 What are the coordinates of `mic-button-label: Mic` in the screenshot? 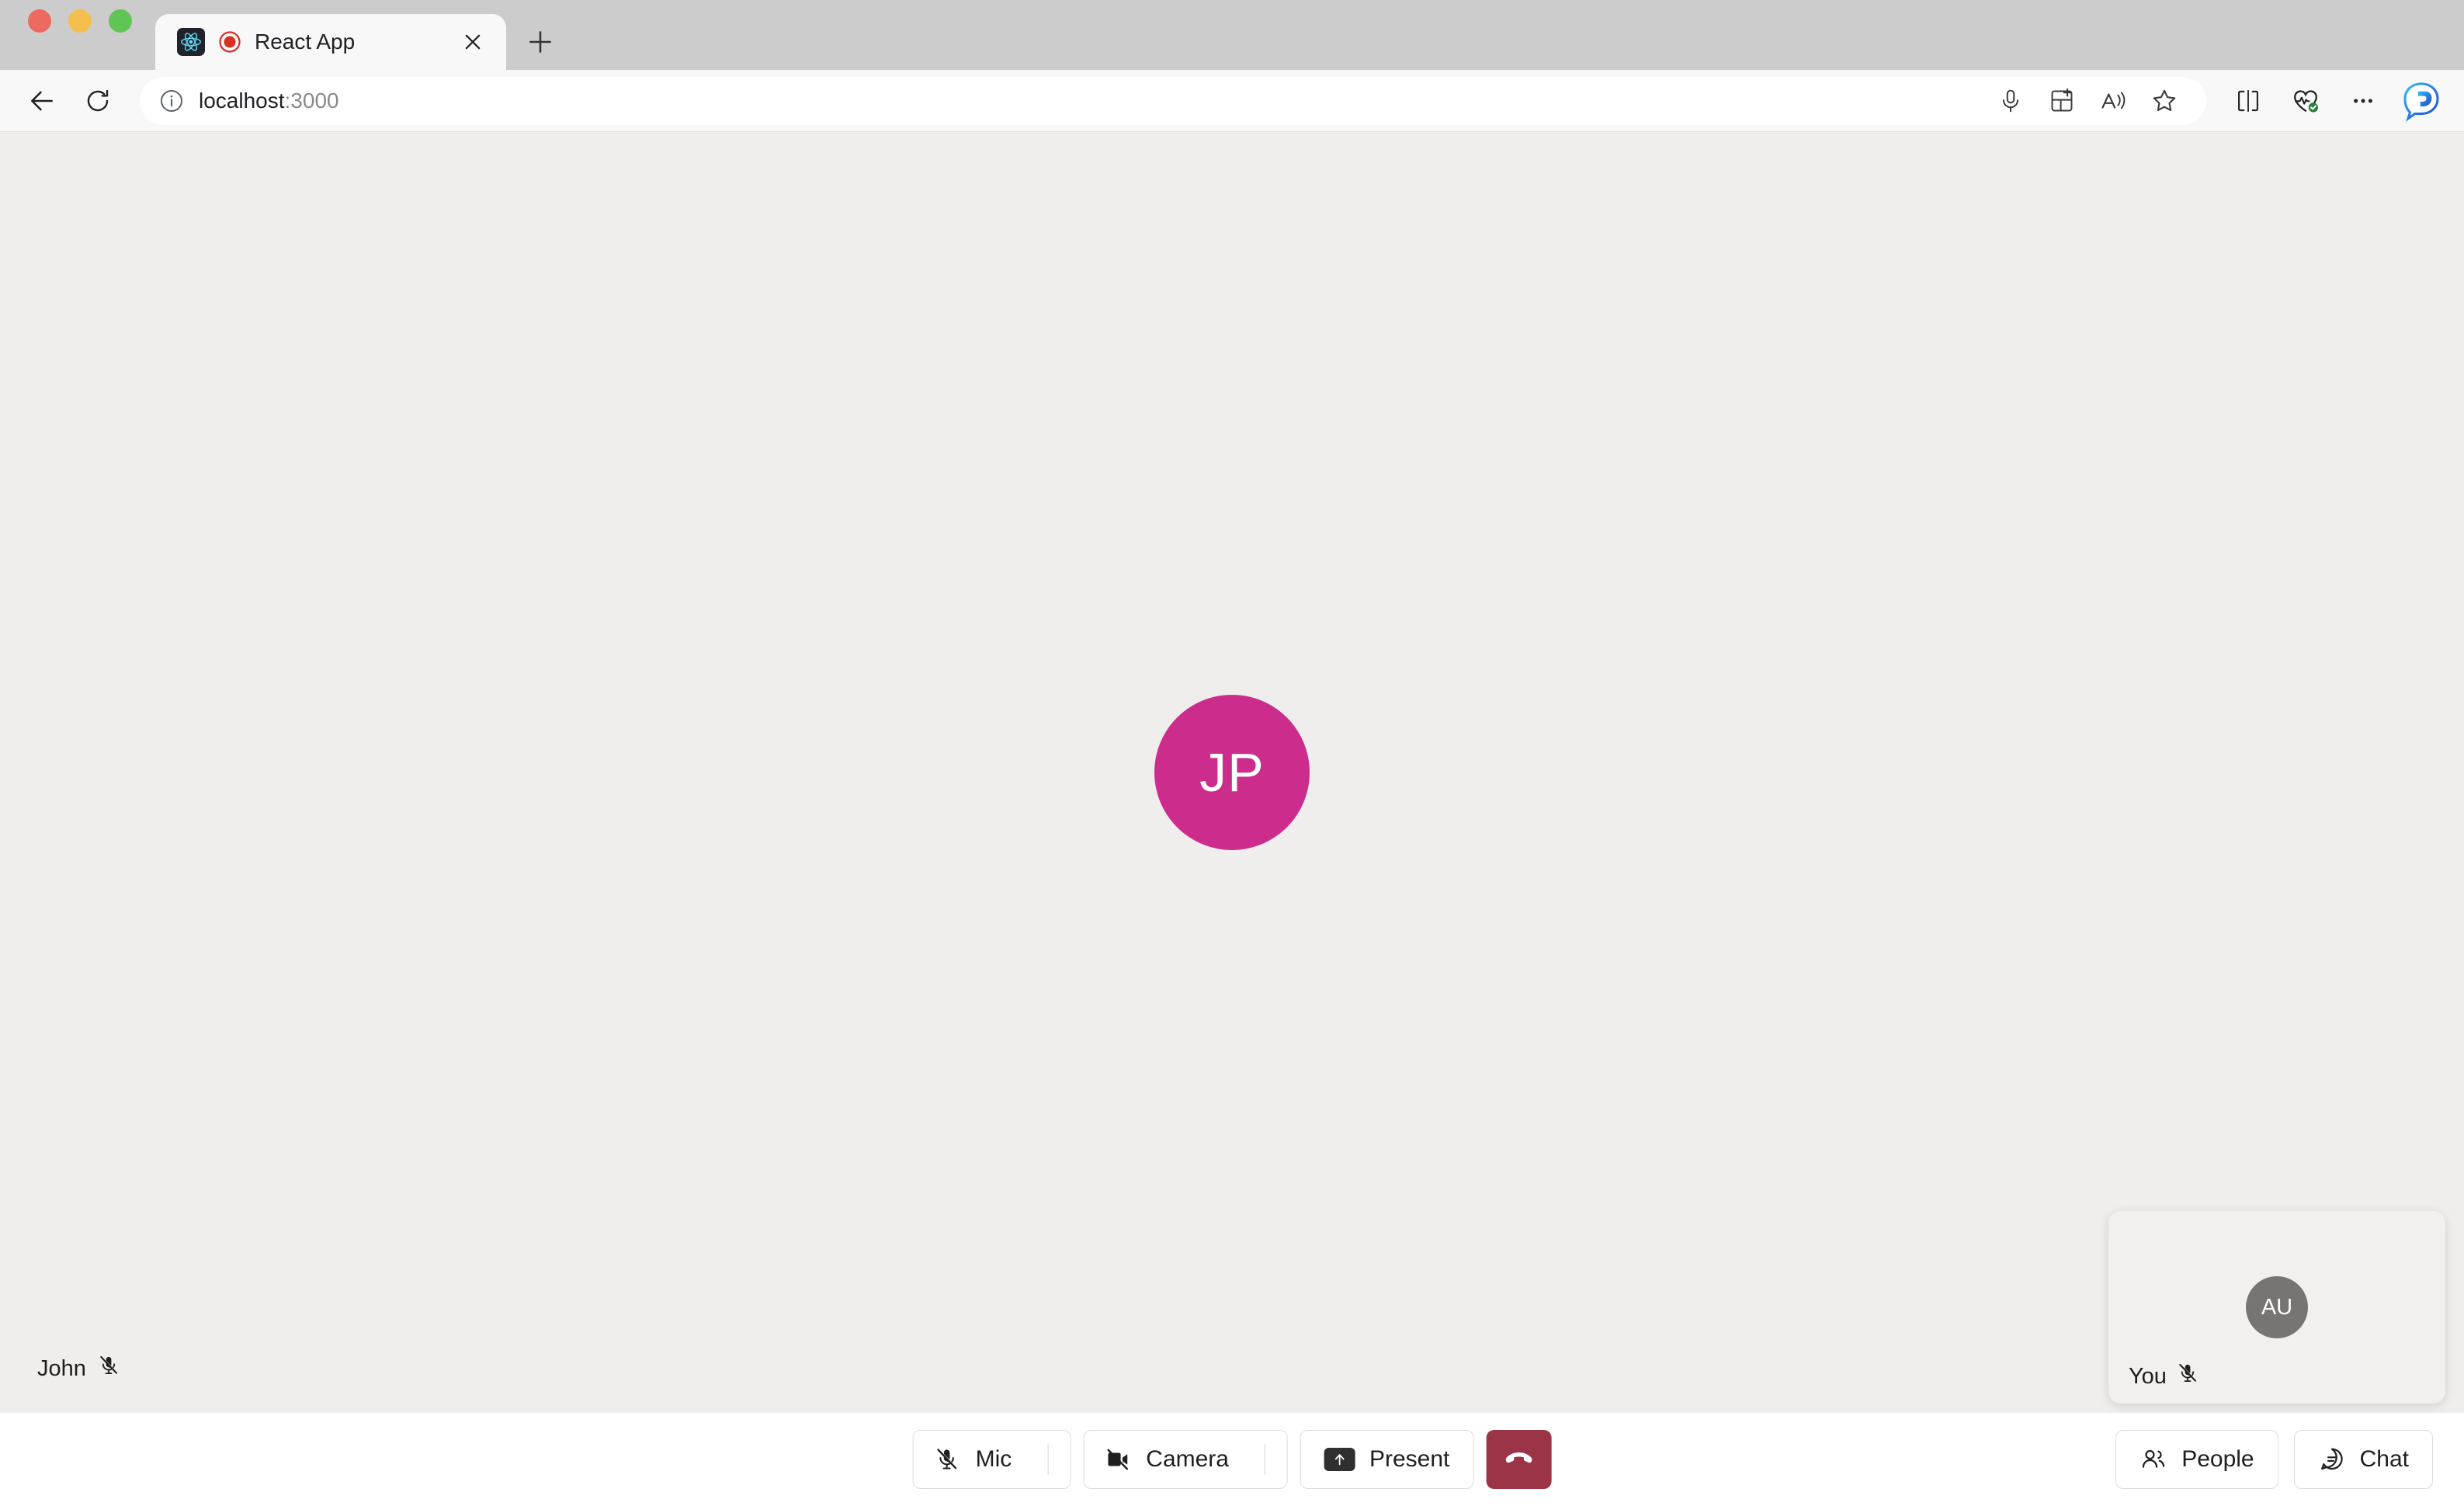 It's located at (993, 1459).